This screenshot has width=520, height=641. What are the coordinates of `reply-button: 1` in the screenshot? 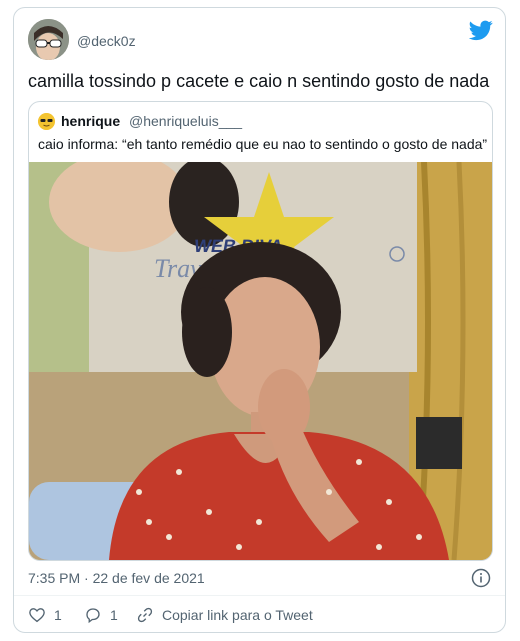 It's located at (101, 615).